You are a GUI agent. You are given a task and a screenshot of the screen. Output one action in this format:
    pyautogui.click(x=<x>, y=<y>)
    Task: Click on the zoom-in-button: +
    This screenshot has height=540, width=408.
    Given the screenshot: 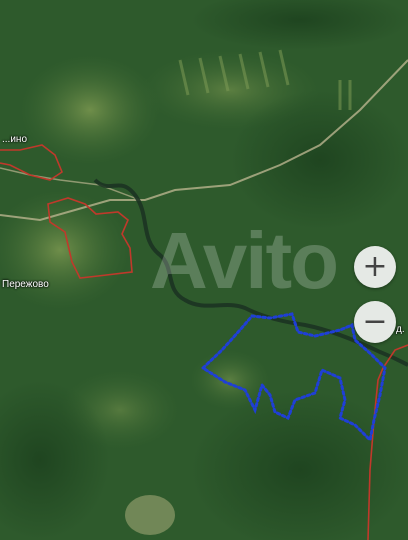 What is the action you would take?
    pyautogui.click(x=375, y=267)
    